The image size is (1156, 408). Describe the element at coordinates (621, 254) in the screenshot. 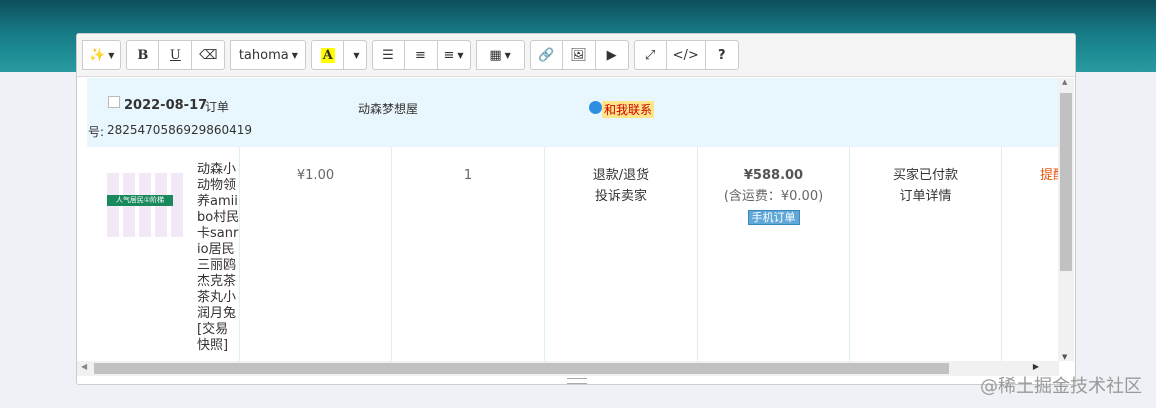

I see `service-cell: 退款/退货 投诉卖家` at that location.